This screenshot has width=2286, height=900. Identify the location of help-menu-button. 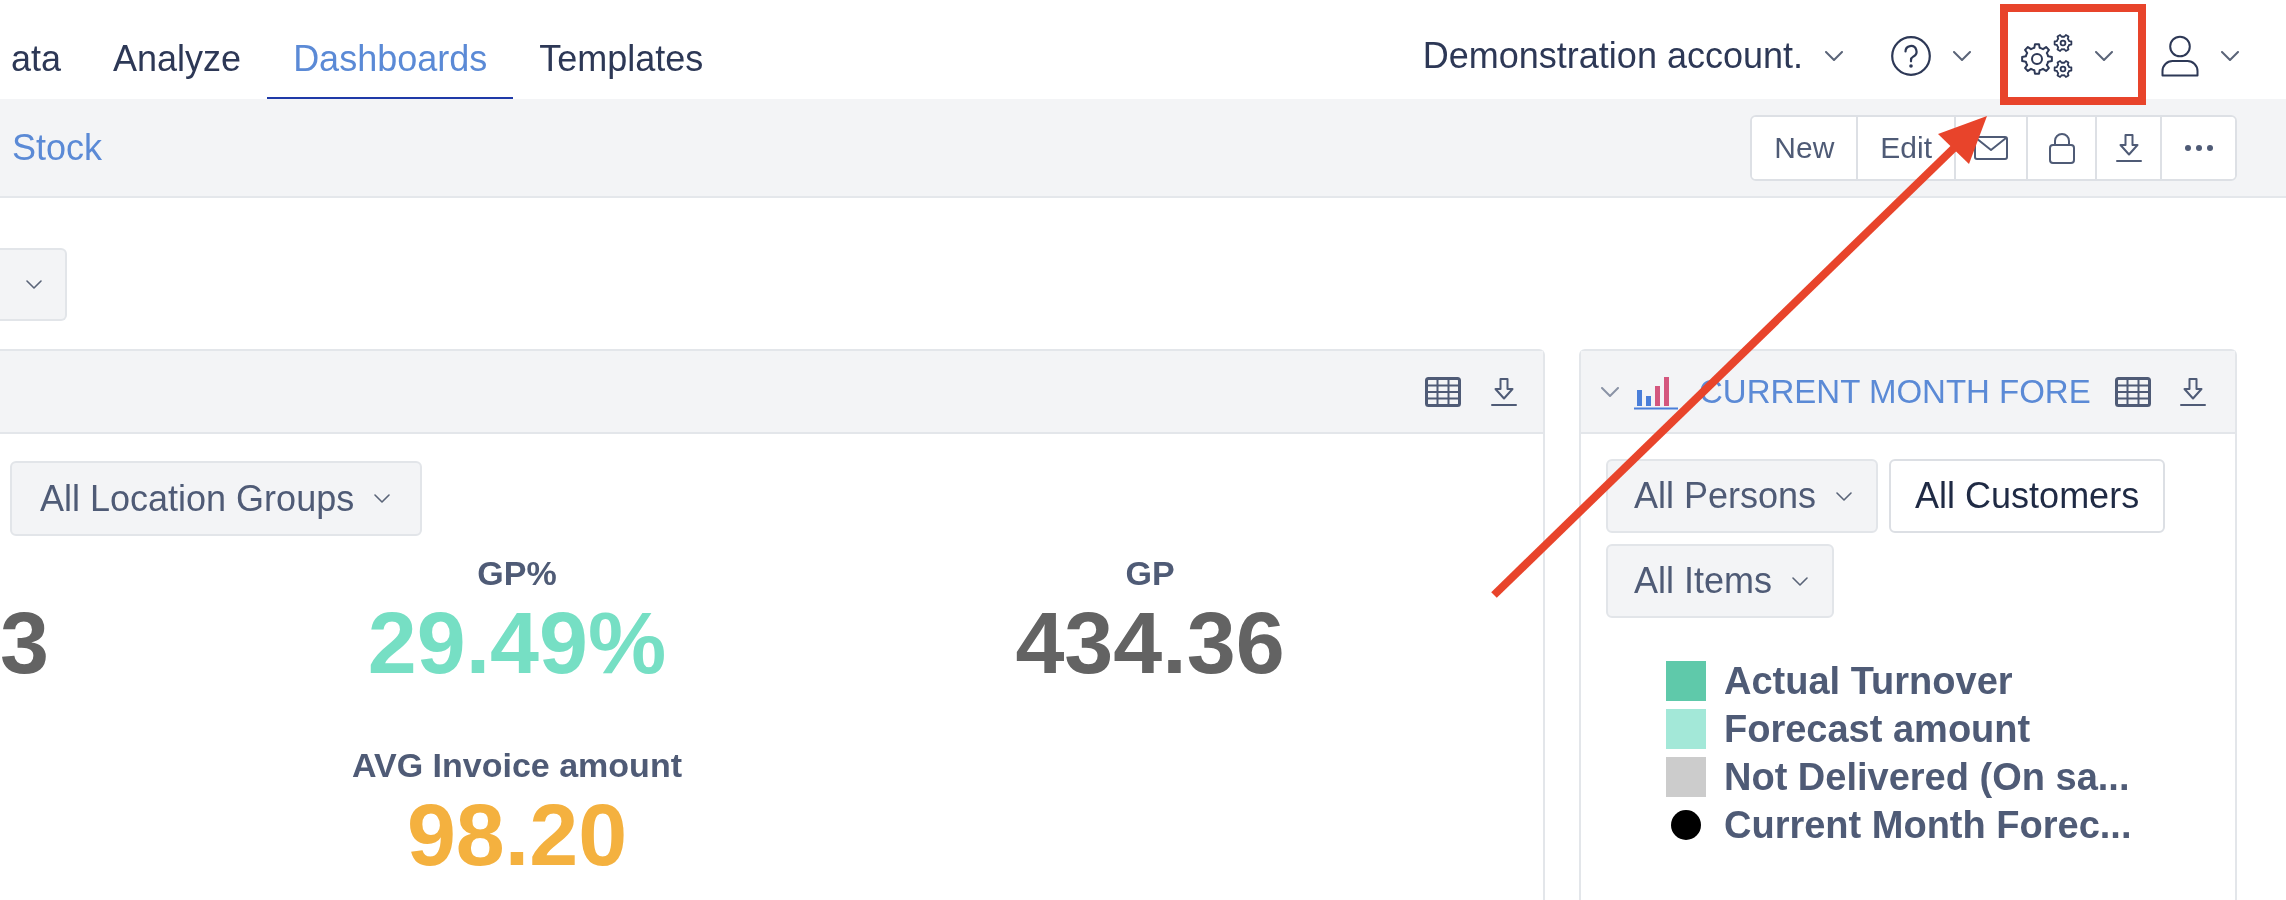
(1931, 55).